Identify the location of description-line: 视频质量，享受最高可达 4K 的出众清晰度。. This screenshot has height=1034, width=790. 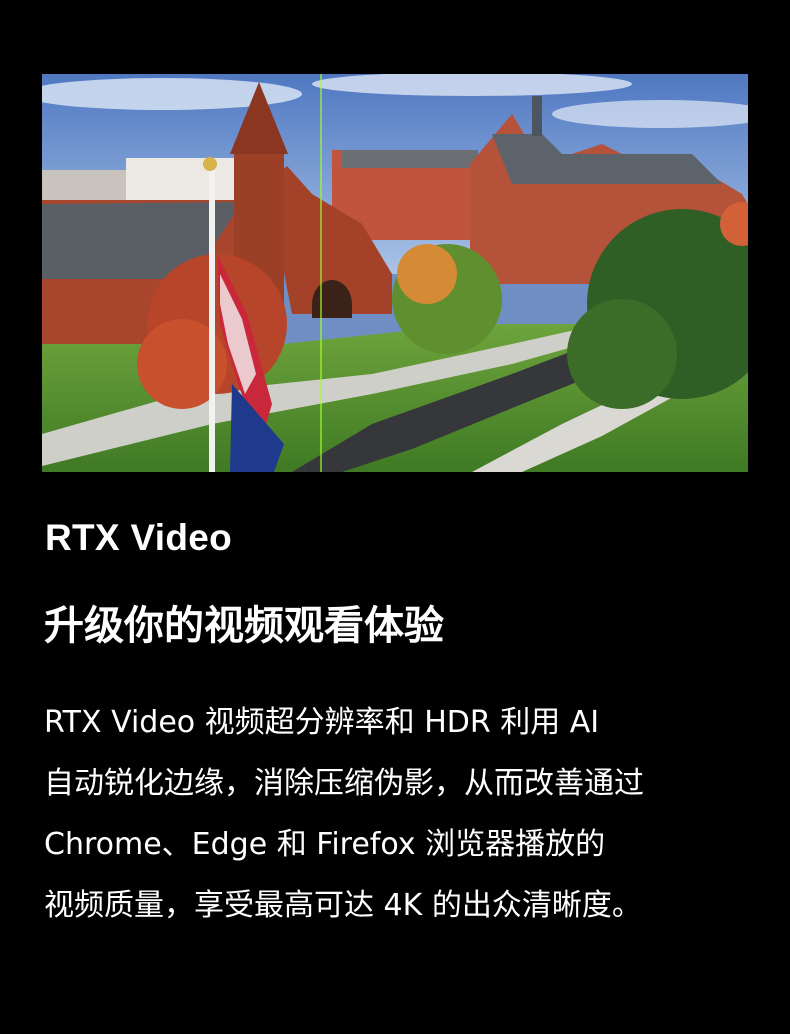
(343, 905).